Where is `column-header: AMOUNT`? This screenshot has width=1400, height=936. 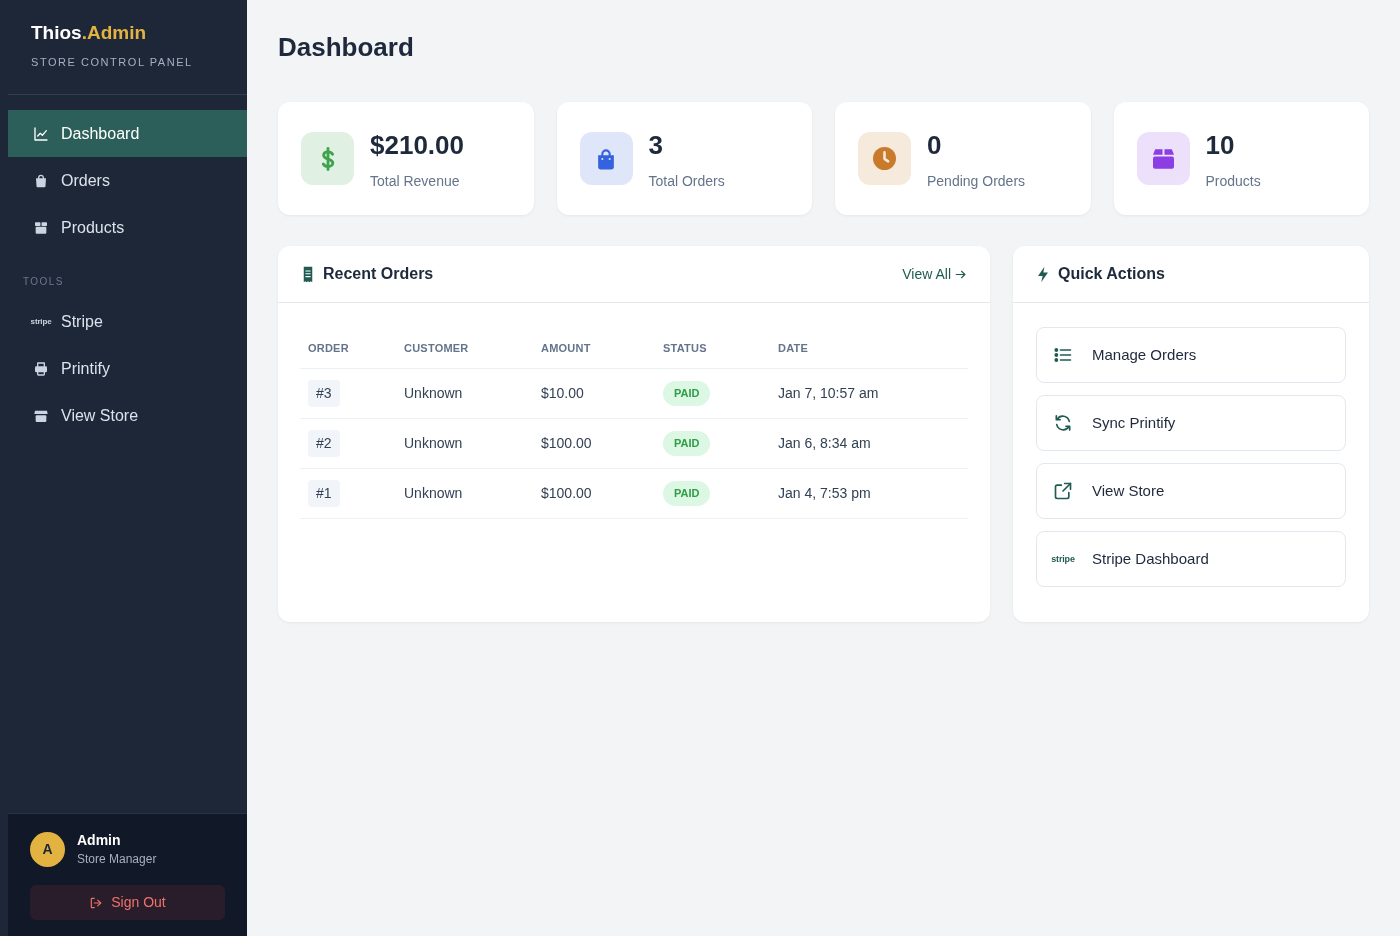
column-header: AMOUNT is located at coordinates (566, 348).